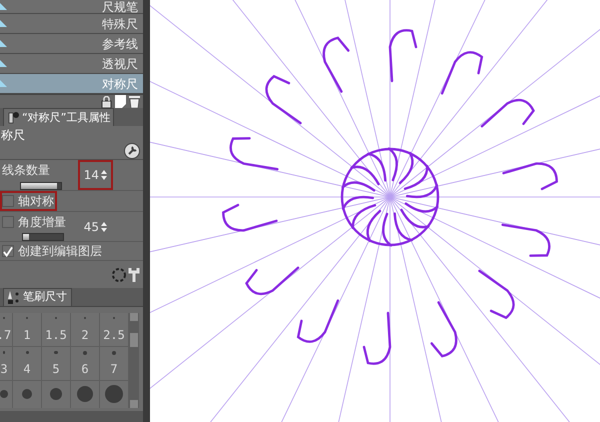 This screenshot has width=600, height=422. What do you see at coordinates (85, 363) in the screenshot?
I see `brush-size-cell: 6` at bounding box center [85, 363].